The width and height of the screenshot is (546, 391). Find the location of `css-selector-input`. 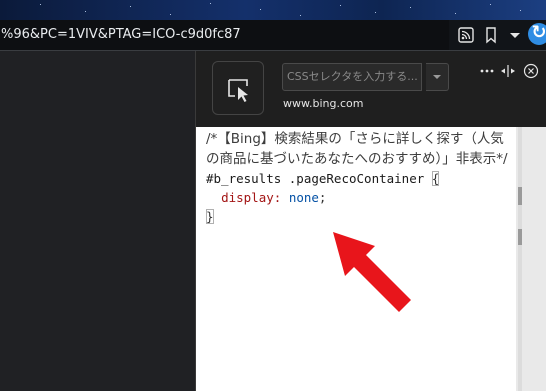

css-selector-input is located at coordinates (353, 76).